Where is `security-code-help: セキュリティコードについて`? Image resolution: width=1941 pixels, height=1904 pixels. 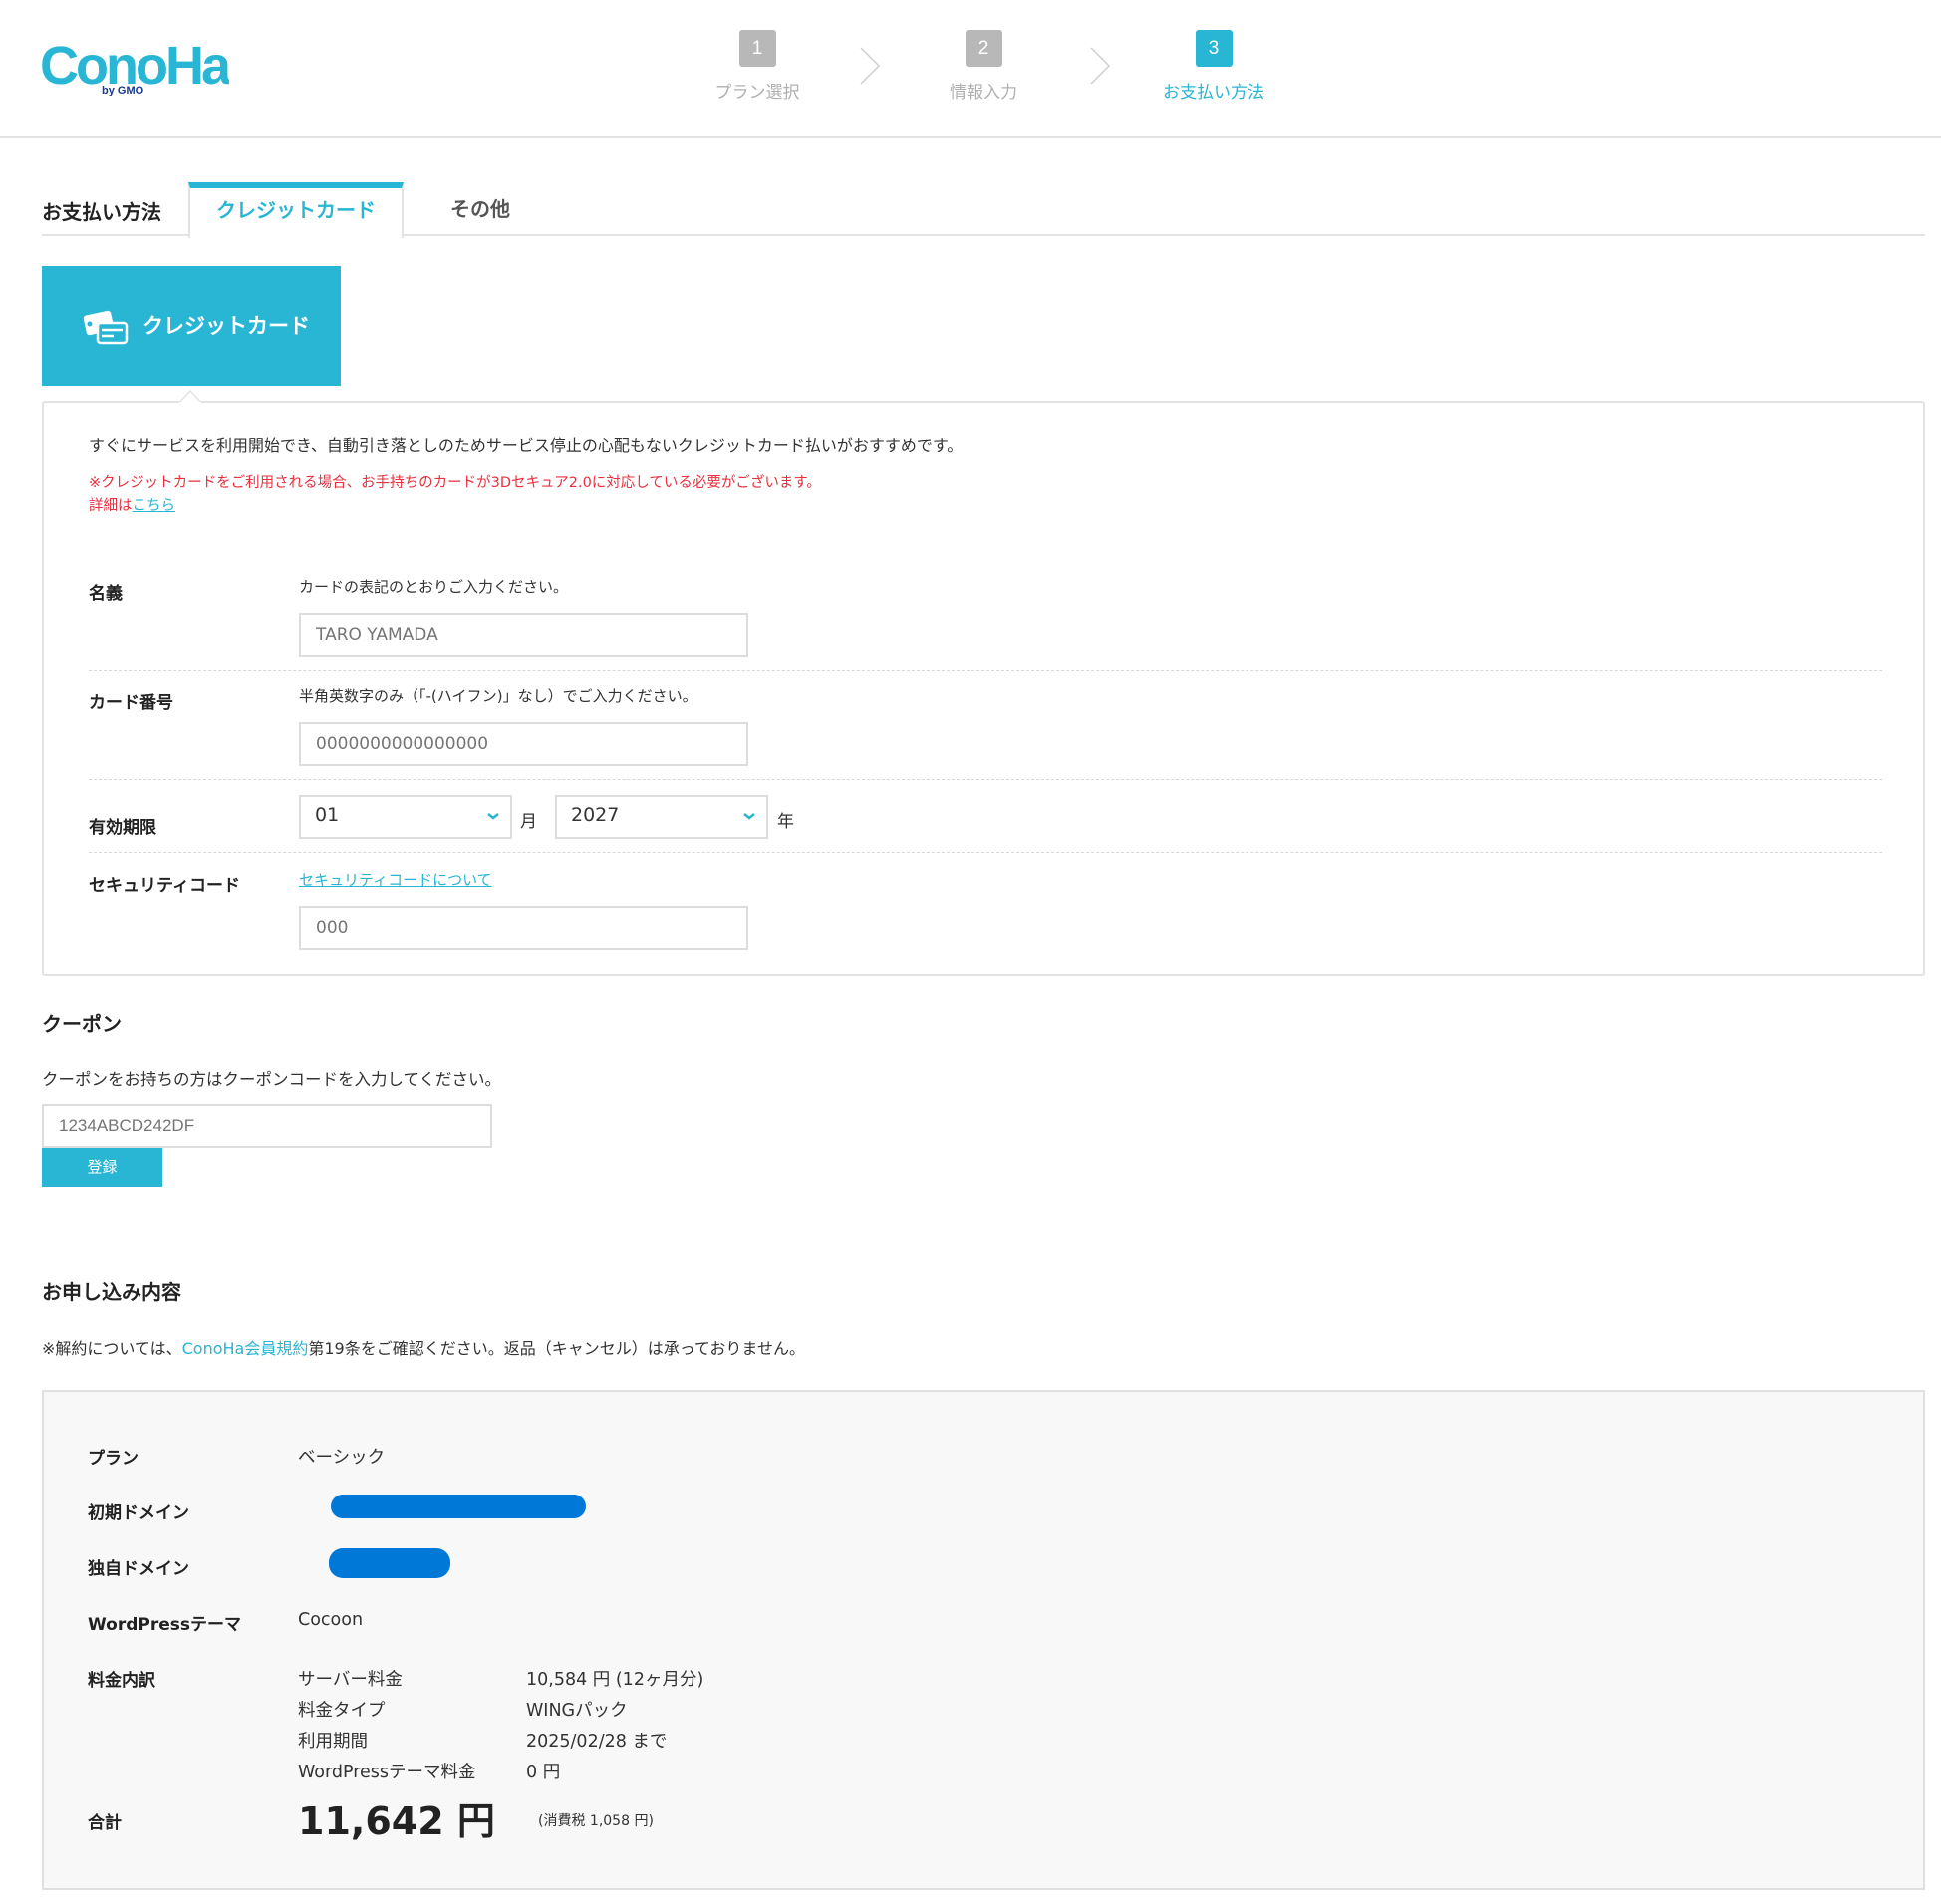 security-code-help: セキュリティコードについて is located at coordinates (395, 879).